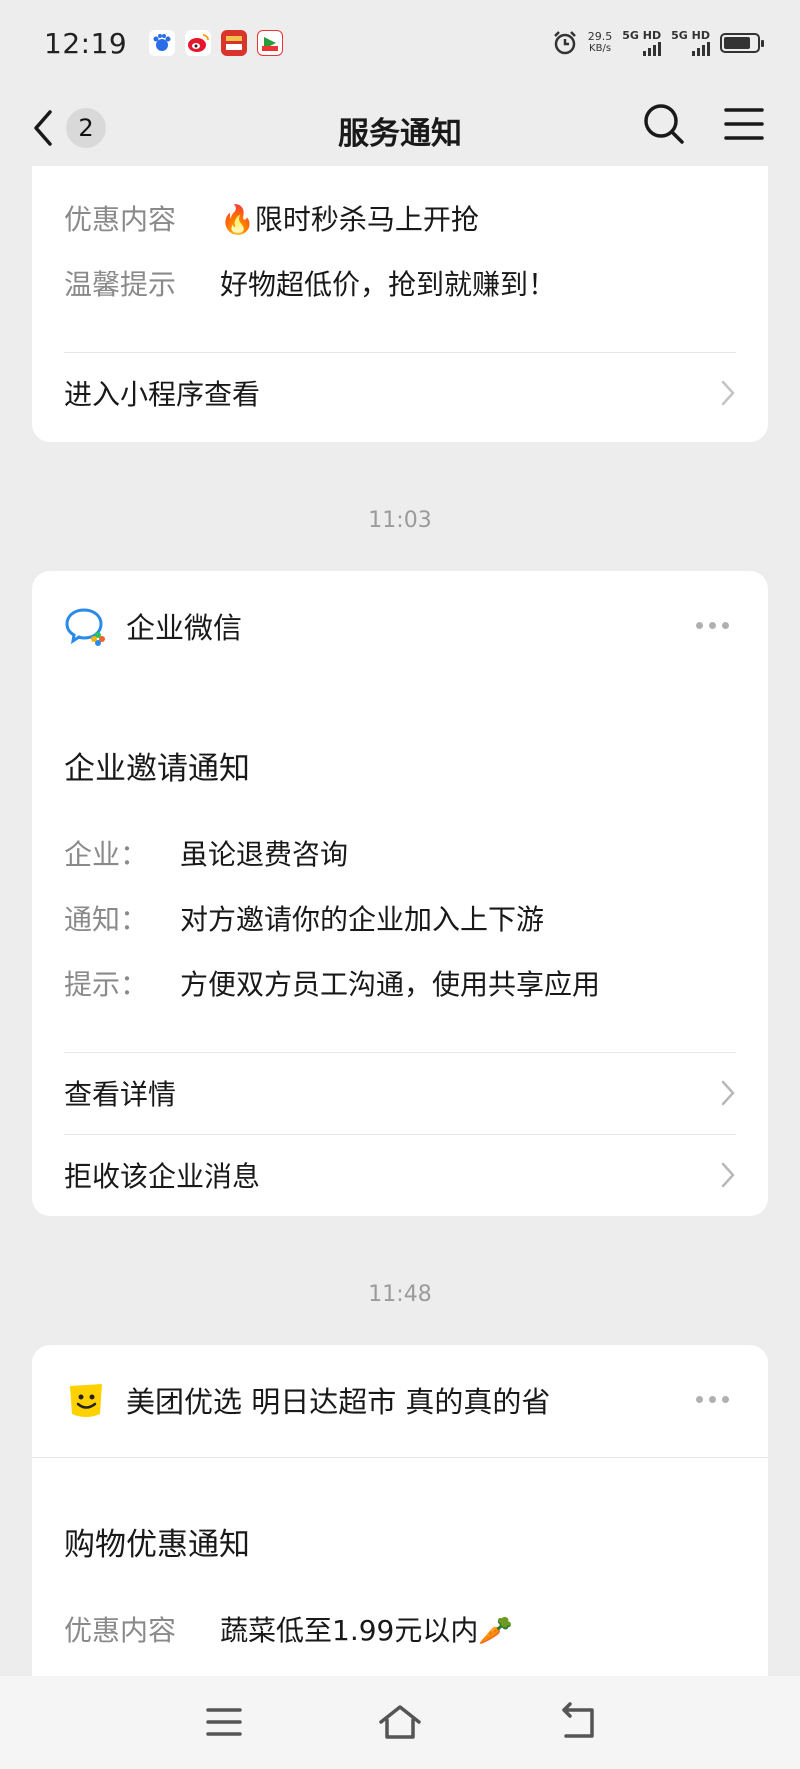  I want to click on row-label: 提示：, so click(106, 984).